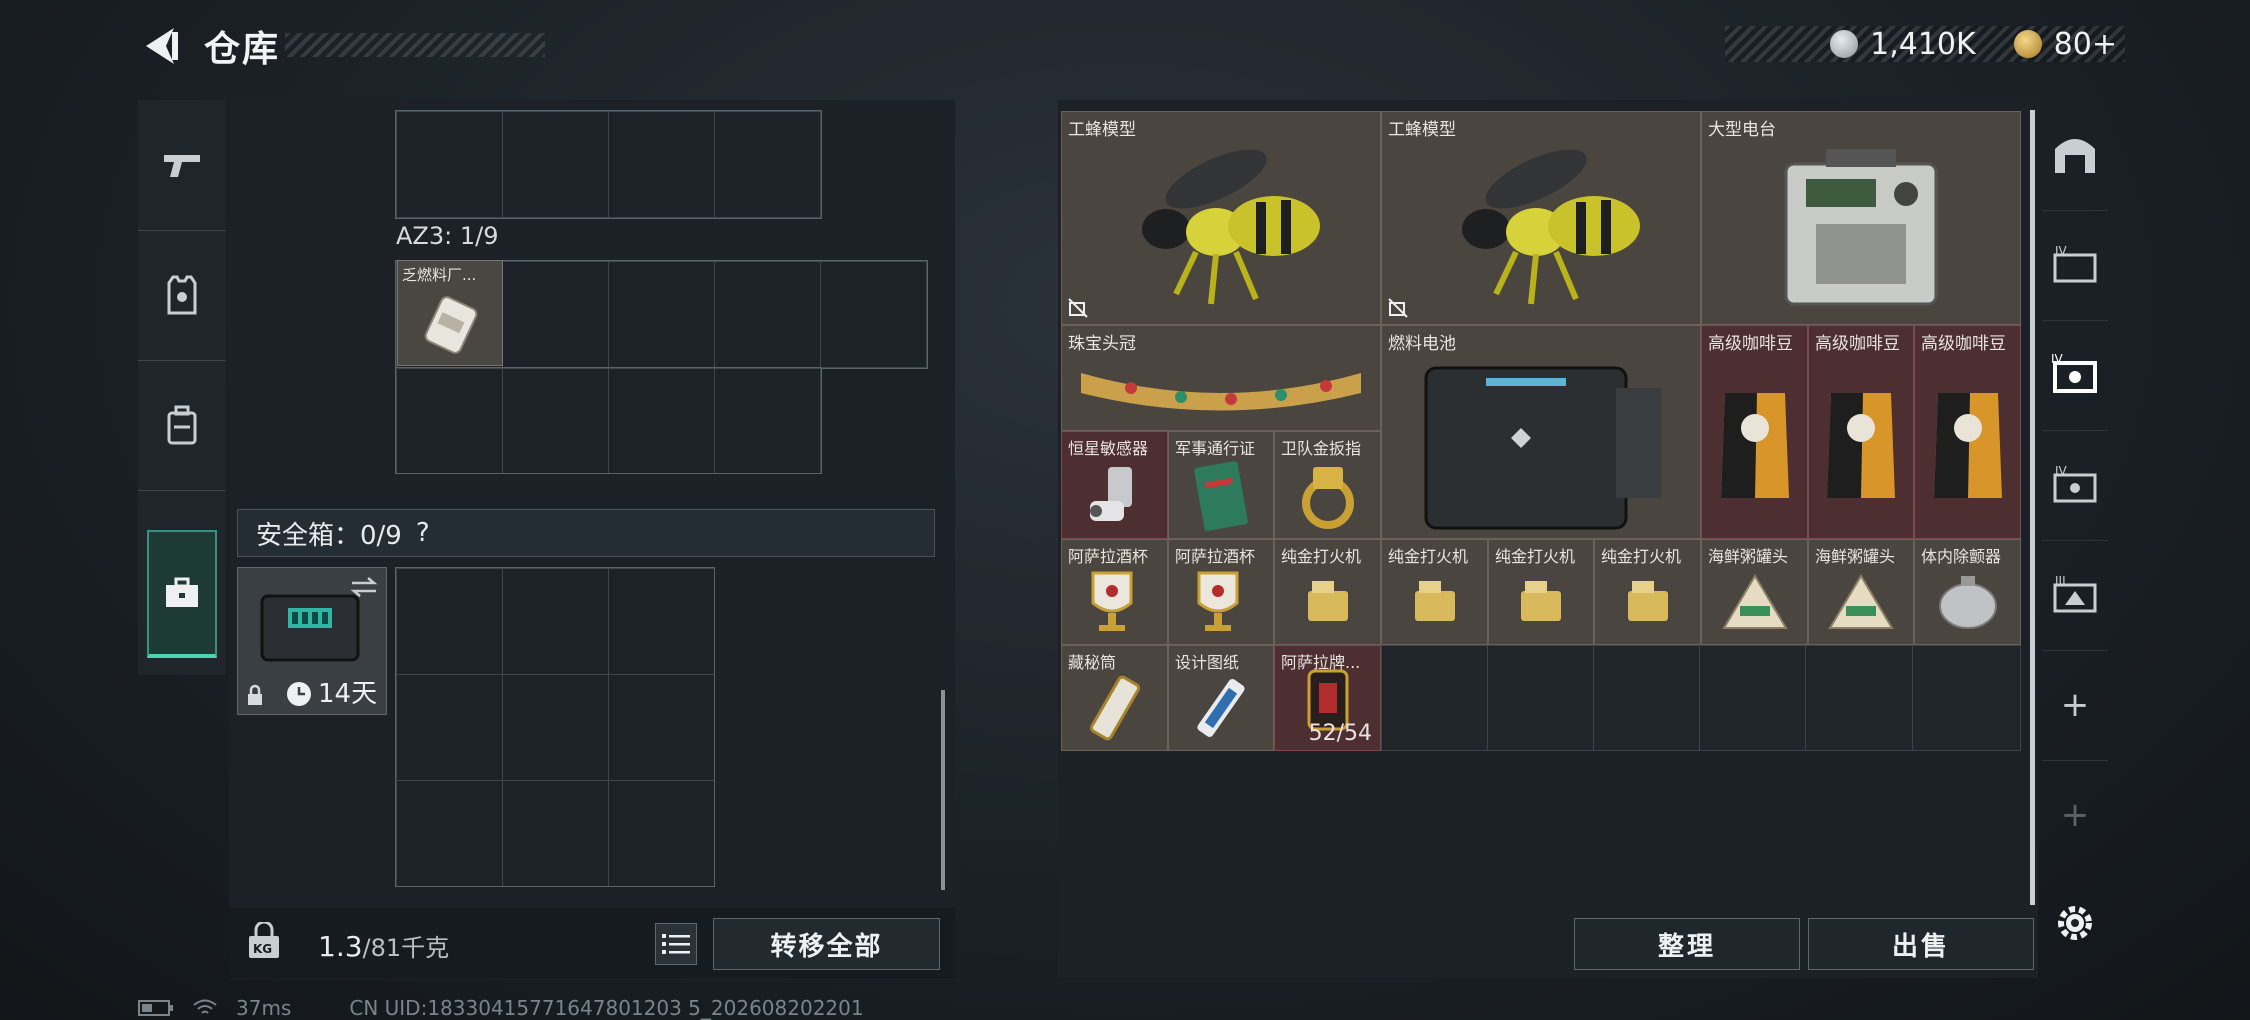 This screenshot has height=1020, width=2250. I want to click on star-sensor-icon, so click(1110, 493).